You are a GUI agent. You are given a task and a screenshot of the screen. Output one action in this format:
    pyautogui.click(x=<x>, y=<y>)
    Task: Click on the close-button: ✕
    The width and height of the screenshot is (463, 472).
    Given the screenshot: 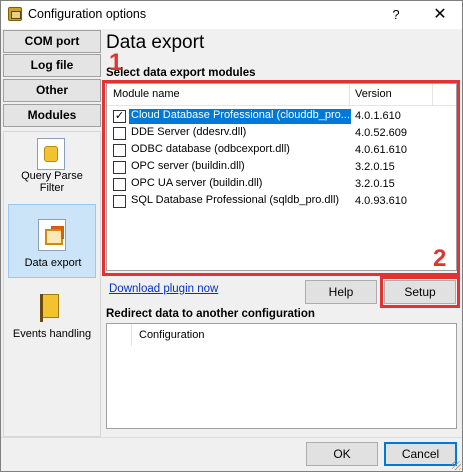 What is the action you would take?
    pyautogui.click(x=440, y=15)
    